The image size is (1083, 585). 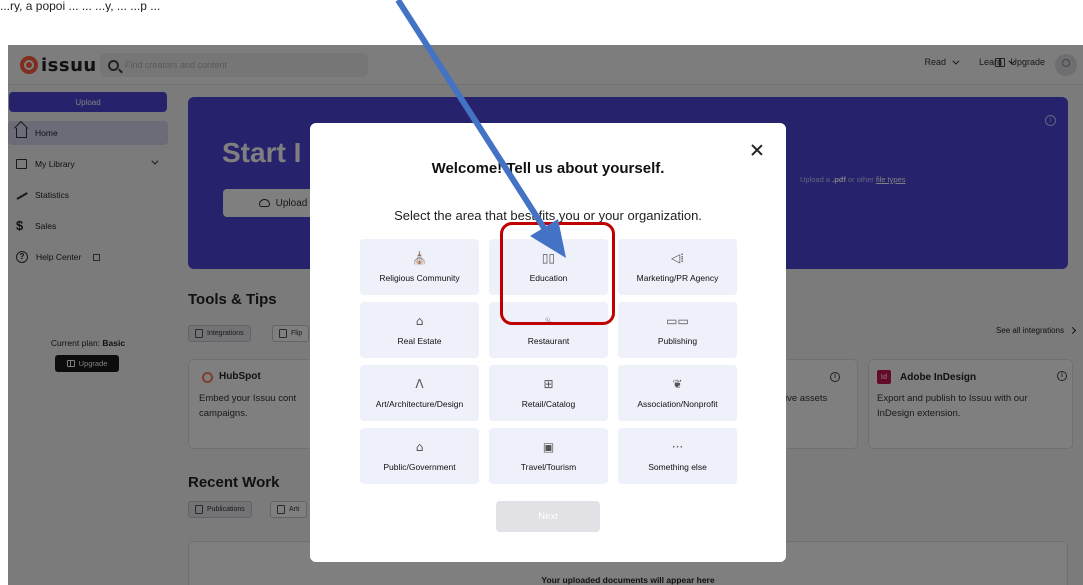 I want to click on option-art-architecture-design: Λ Art/Architecture/Design, so click(x=419, y=393).